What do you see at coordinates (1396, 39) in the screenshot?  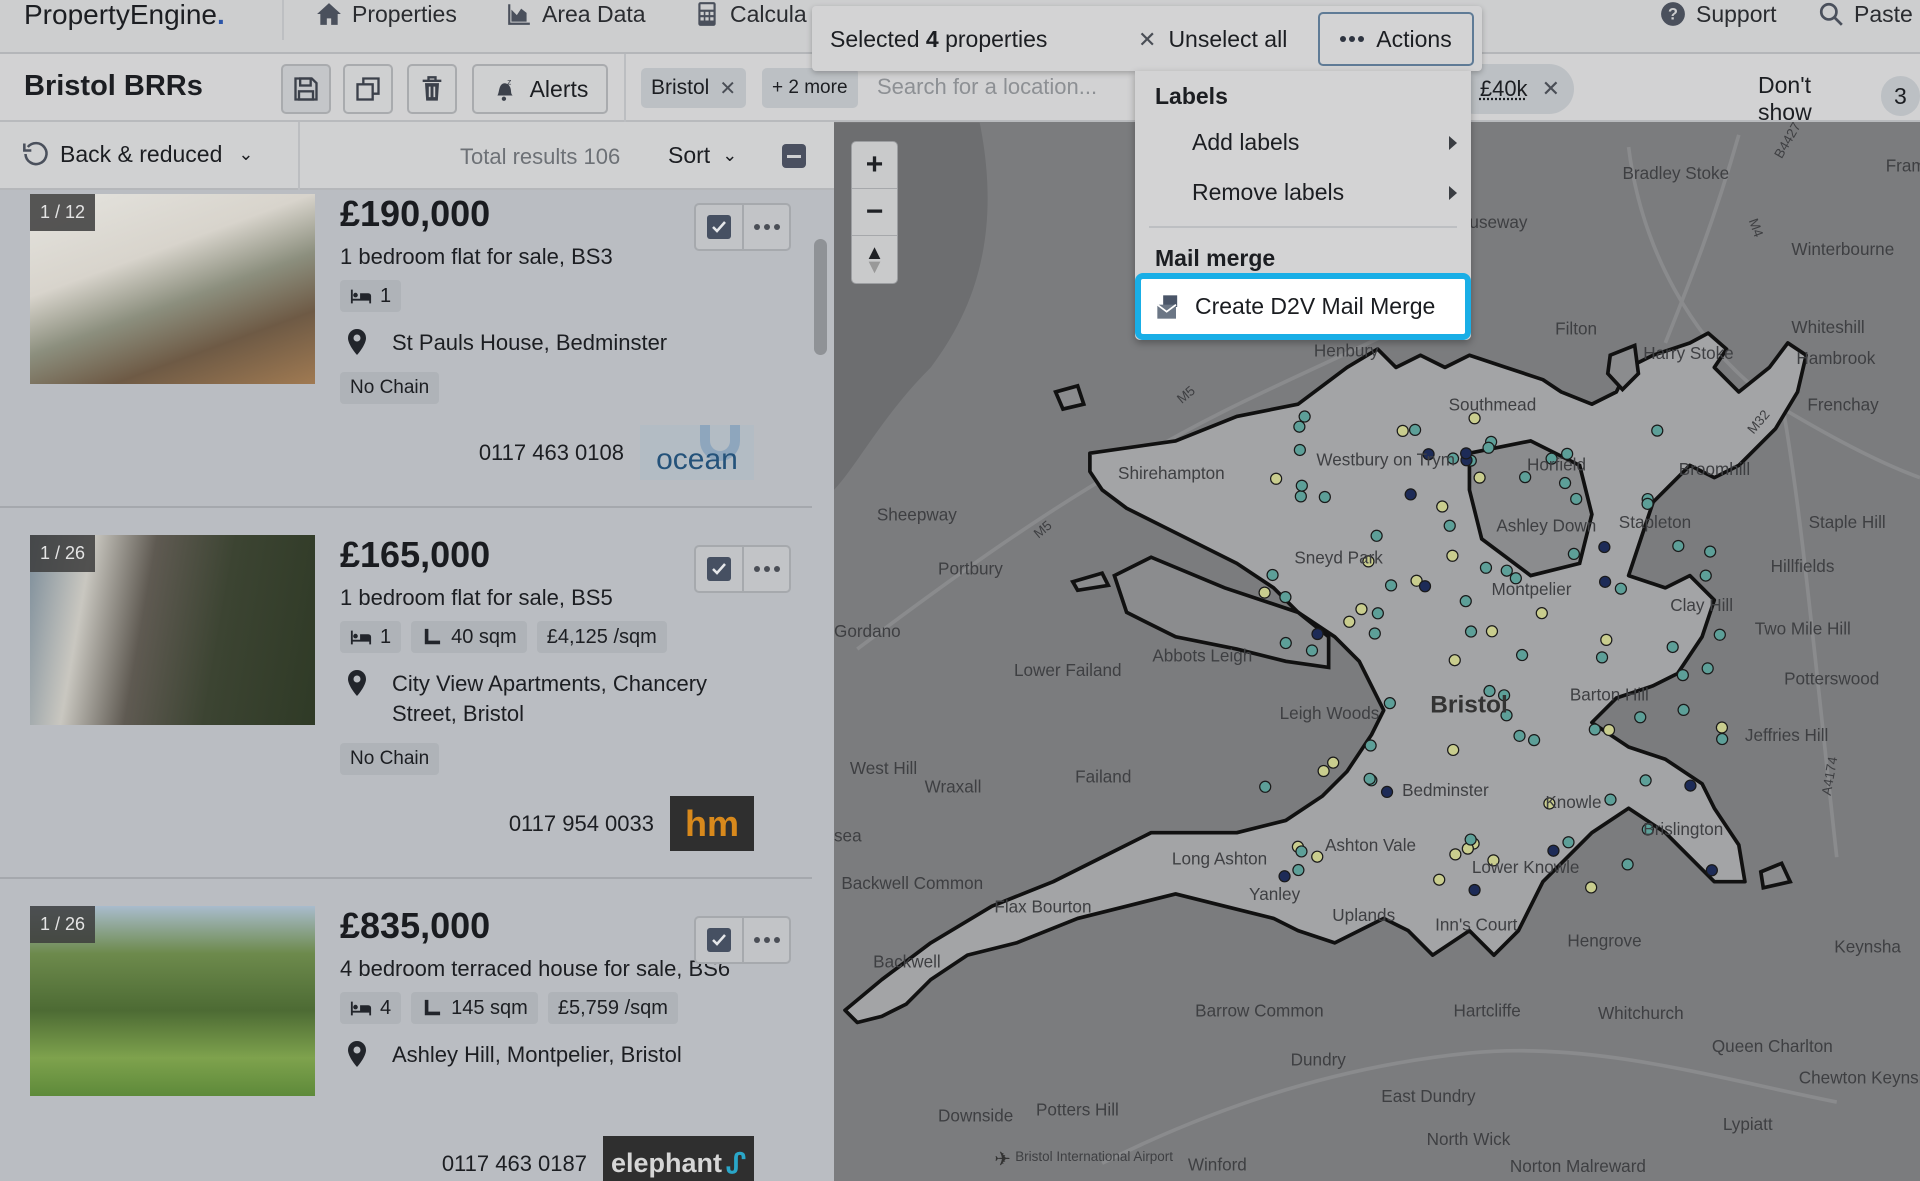 I see `actions-button: Actions` at bounding box center [1396, 39].